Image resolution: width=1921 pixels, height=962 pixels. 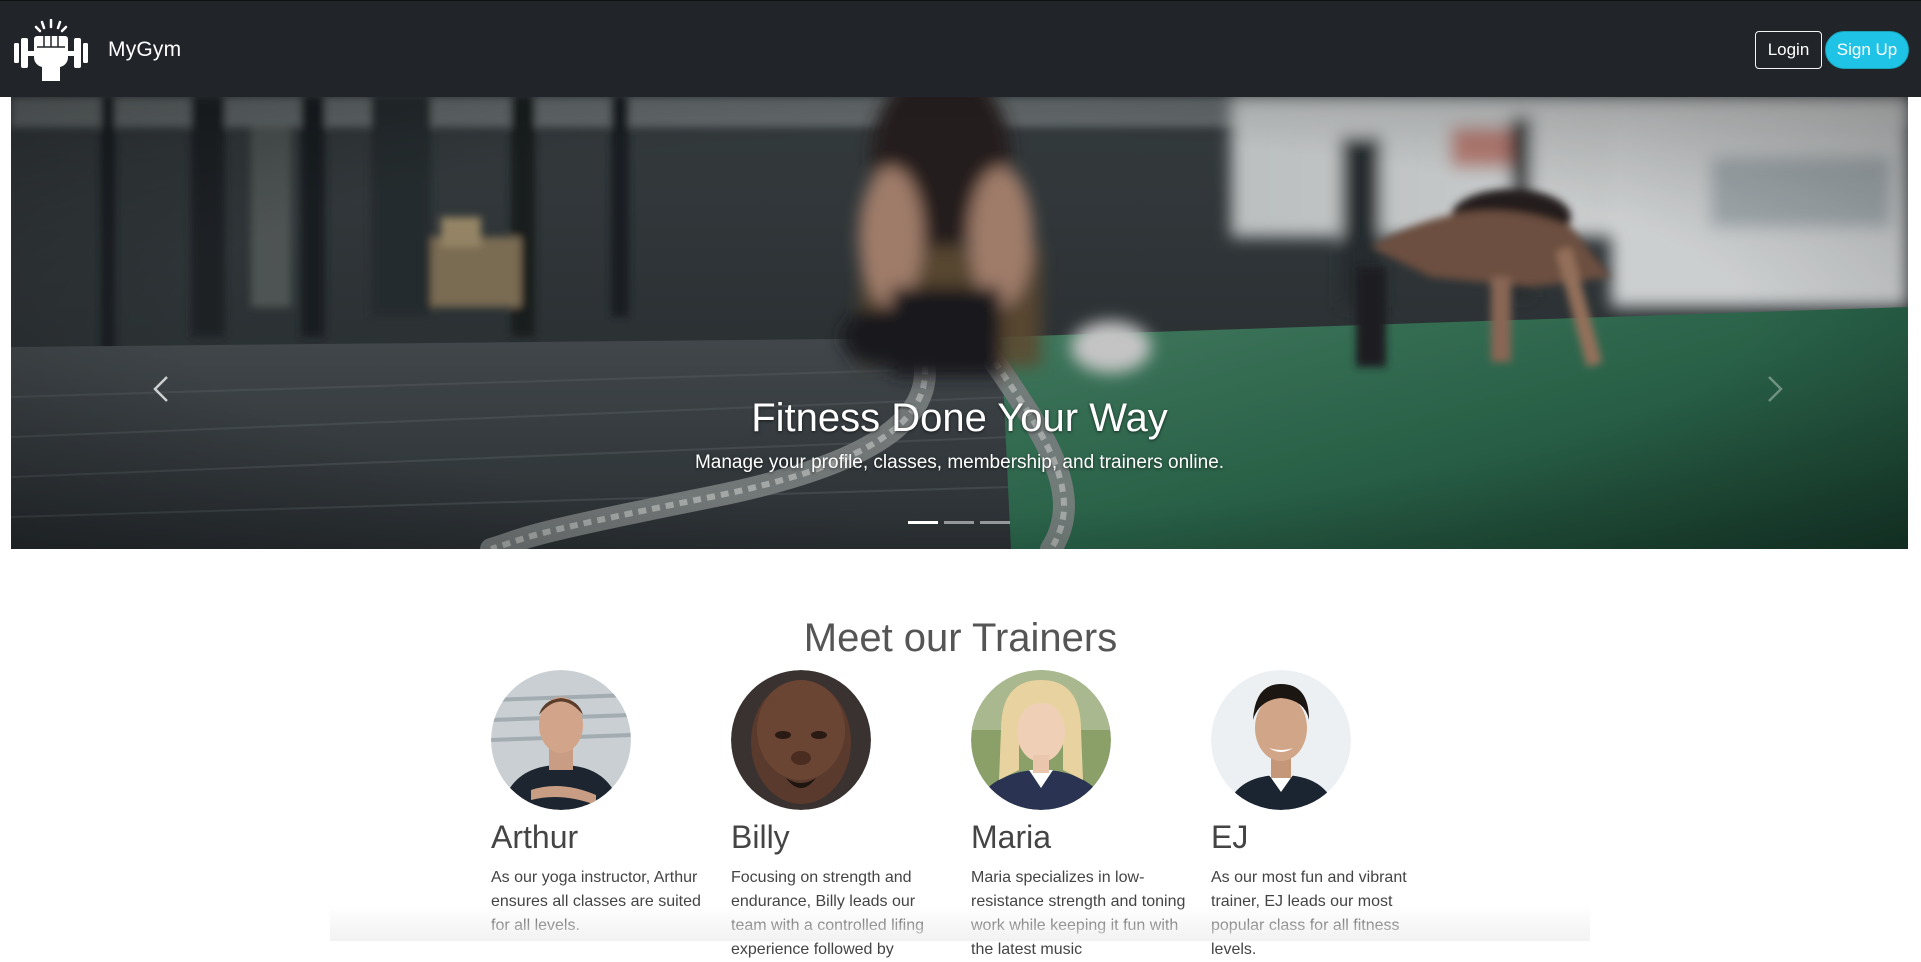 What do you see at coordinates (1011, 837) in the screenshot?
I see `trainer-name-maria: Maria` at bounding box center [1011, 837].